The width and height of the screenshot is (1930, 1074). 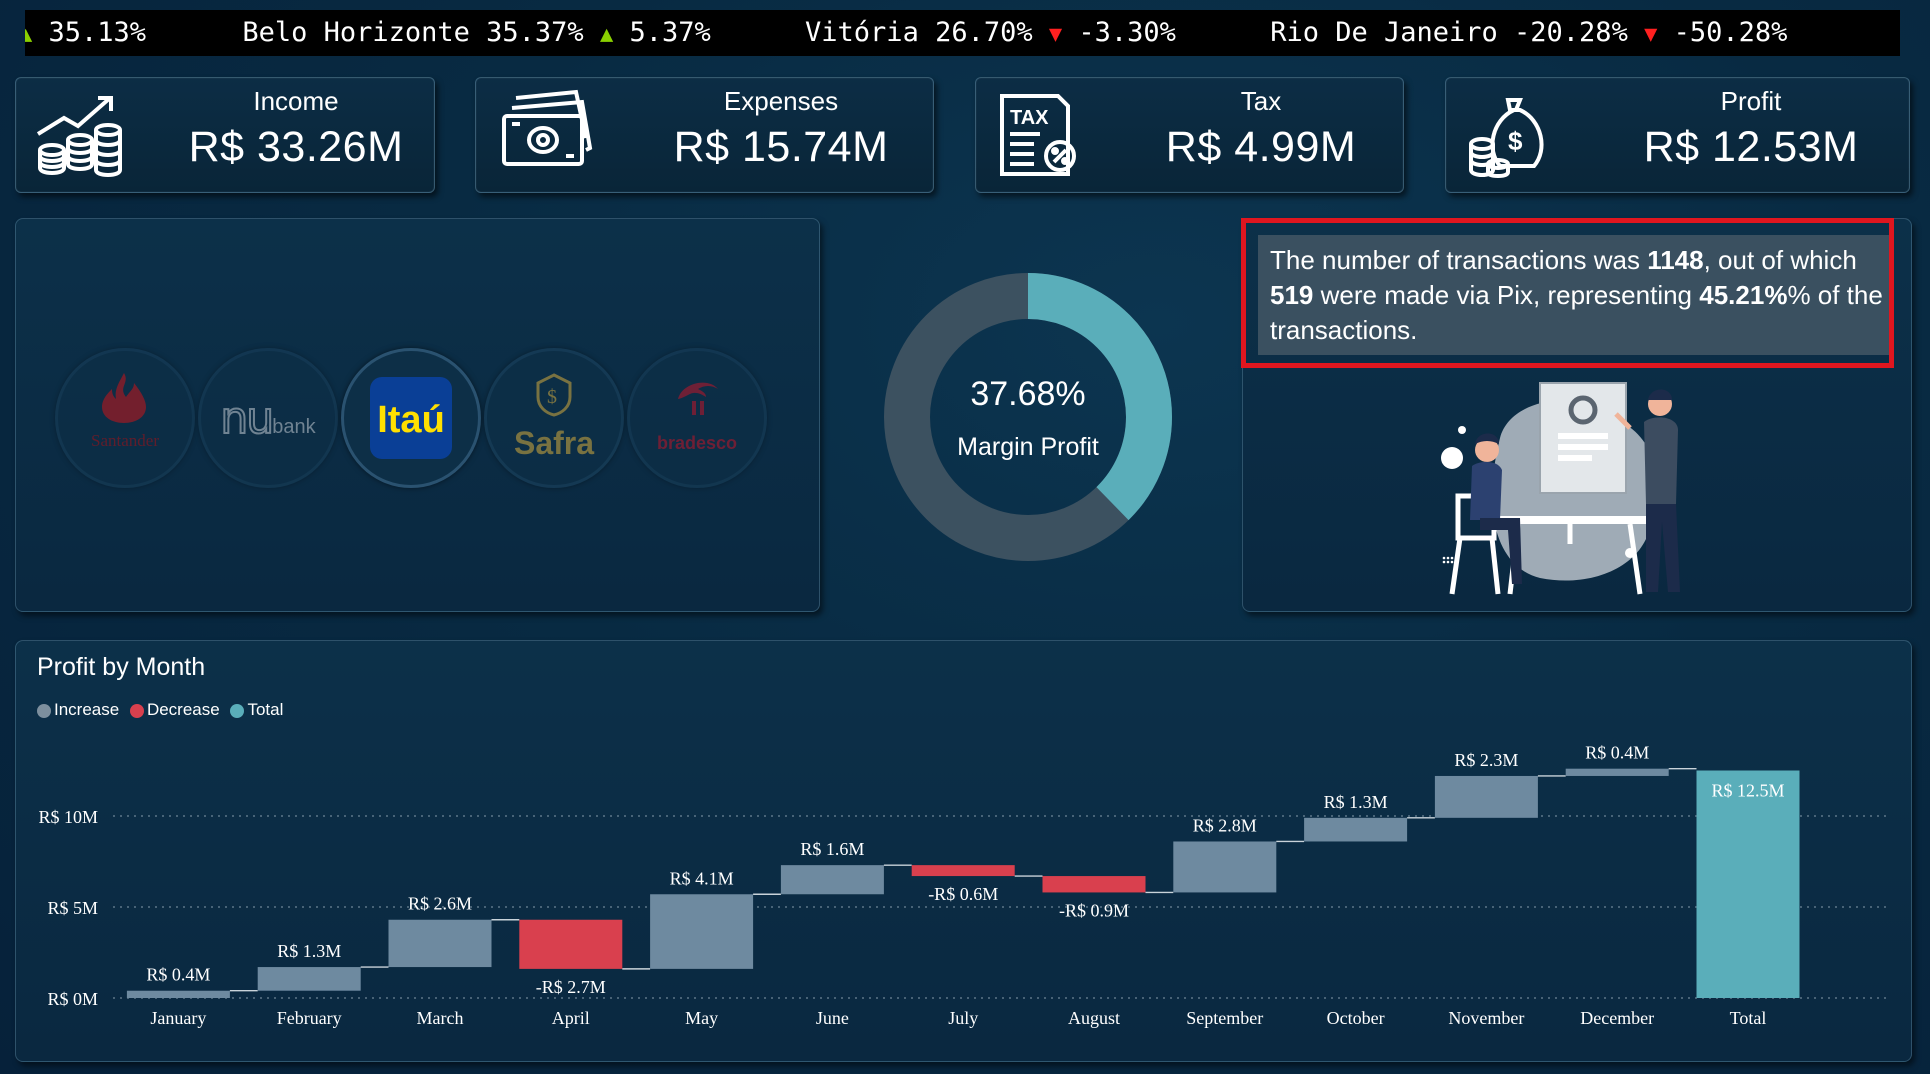 What do you see at coordinates (963, 1018) in the screenshot?
I see `x-tick-label: July` at bounding box center [963, 1018].